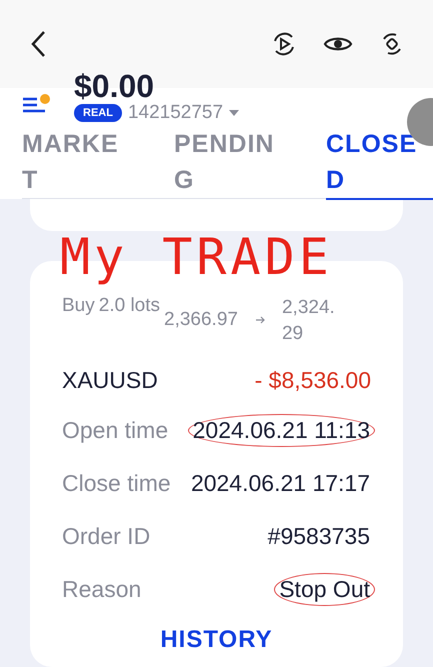  Describe the element at coordinates (324, 589) in the screenshot. I see `detail-value: Stop Out` at that location.